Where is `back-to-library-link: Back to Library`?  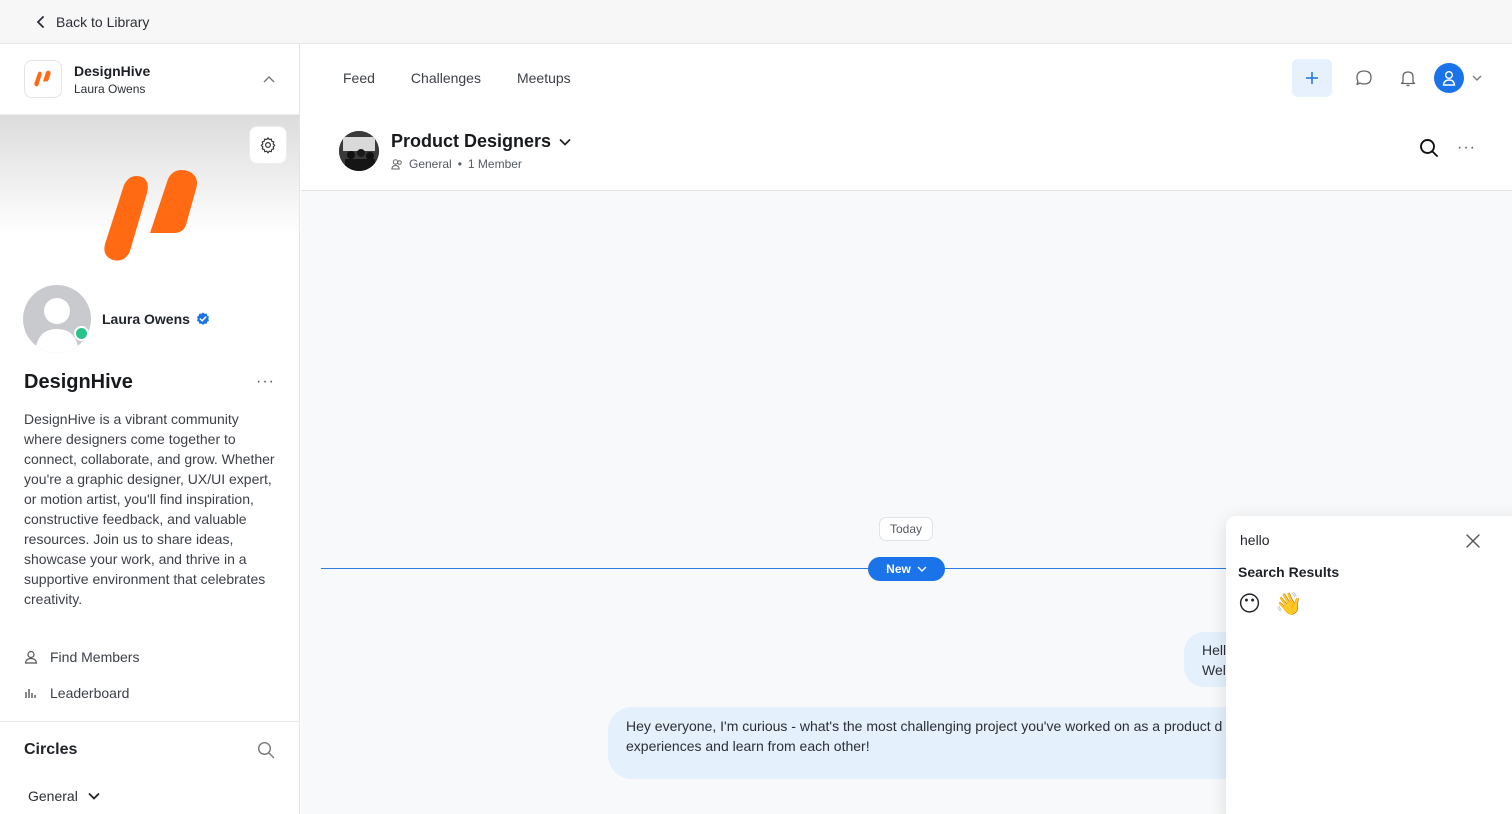
back-to-library-link: Back to Library is located at coordinates (92, 22).